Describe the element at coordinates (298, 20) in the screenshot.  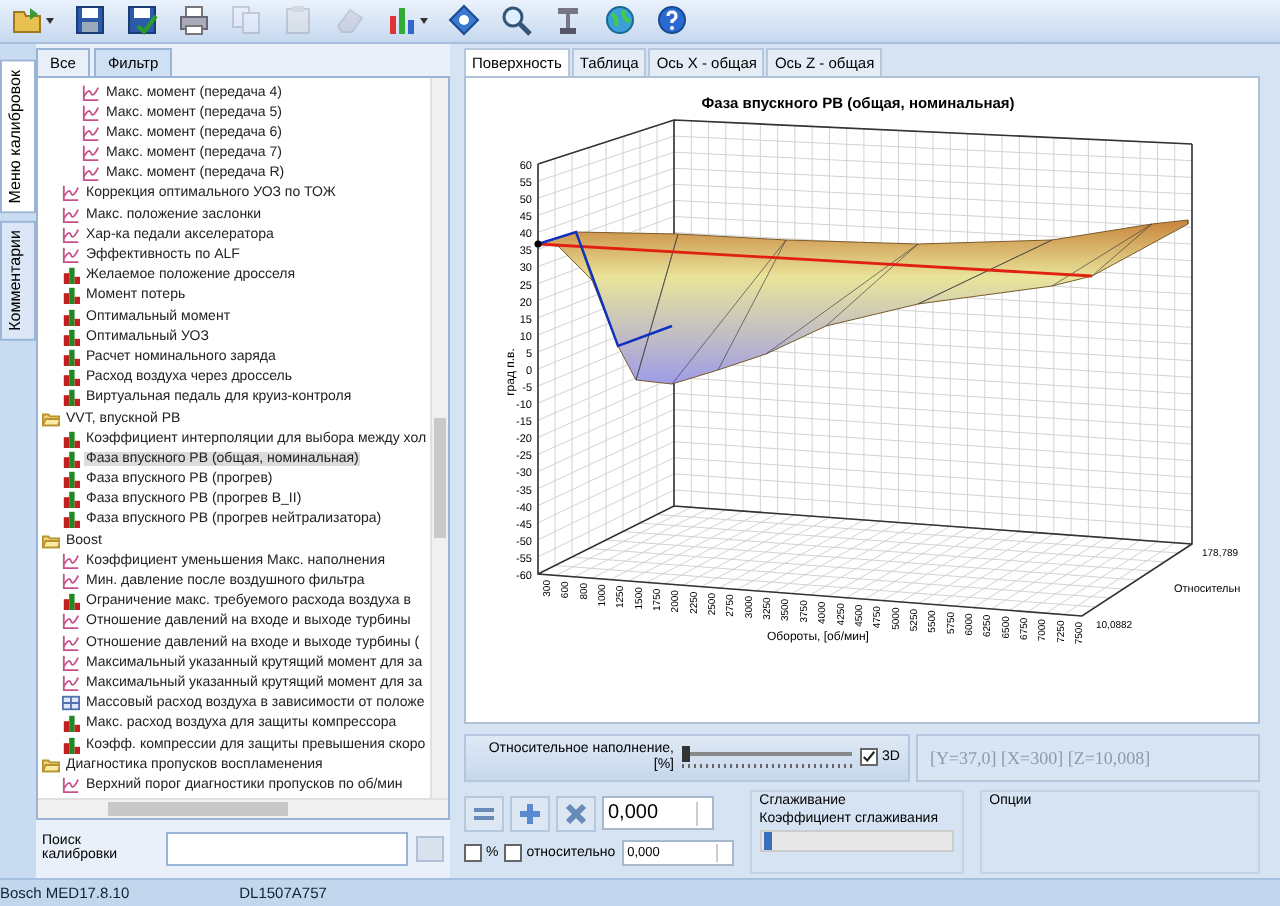
I see `clipboard-icon` at that location.